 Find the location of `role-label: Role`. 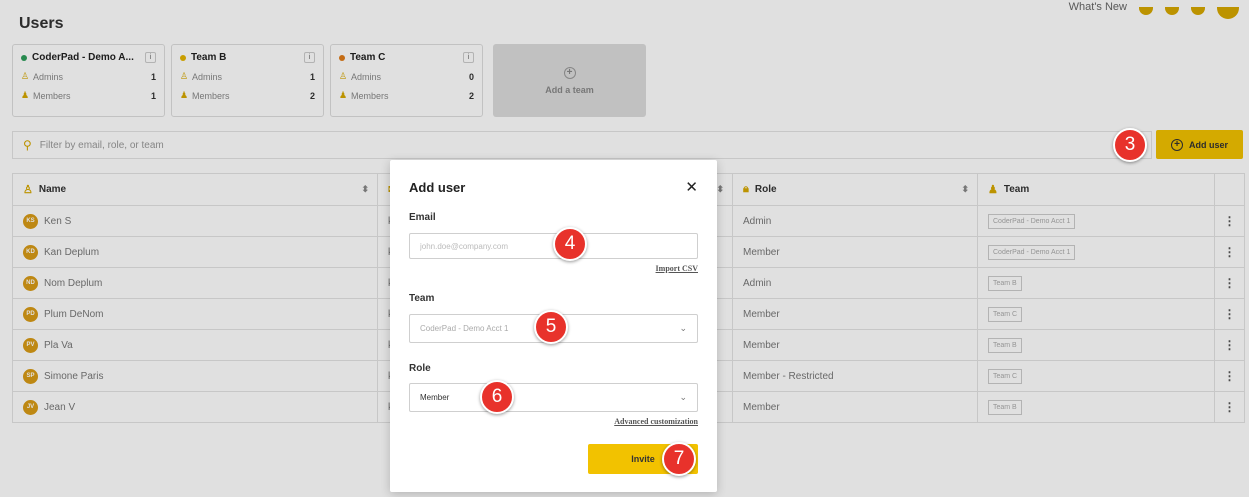

role-label: Role is located at coordinates (420, 368).